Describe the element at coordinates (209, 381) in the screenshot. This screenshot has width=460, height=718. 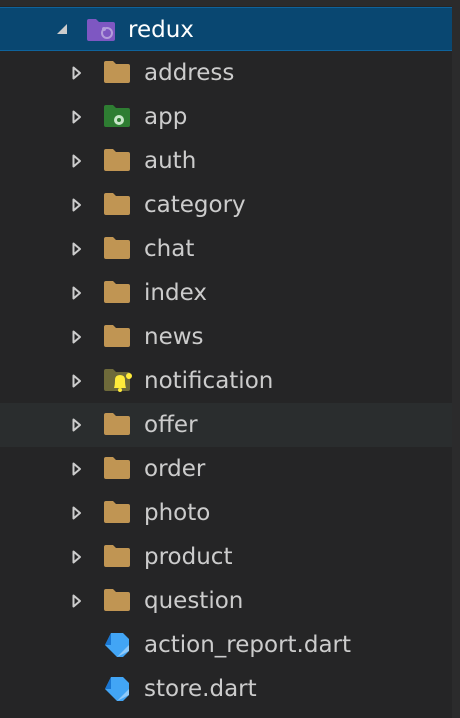
I see `tree-item-label: notification` at that location.